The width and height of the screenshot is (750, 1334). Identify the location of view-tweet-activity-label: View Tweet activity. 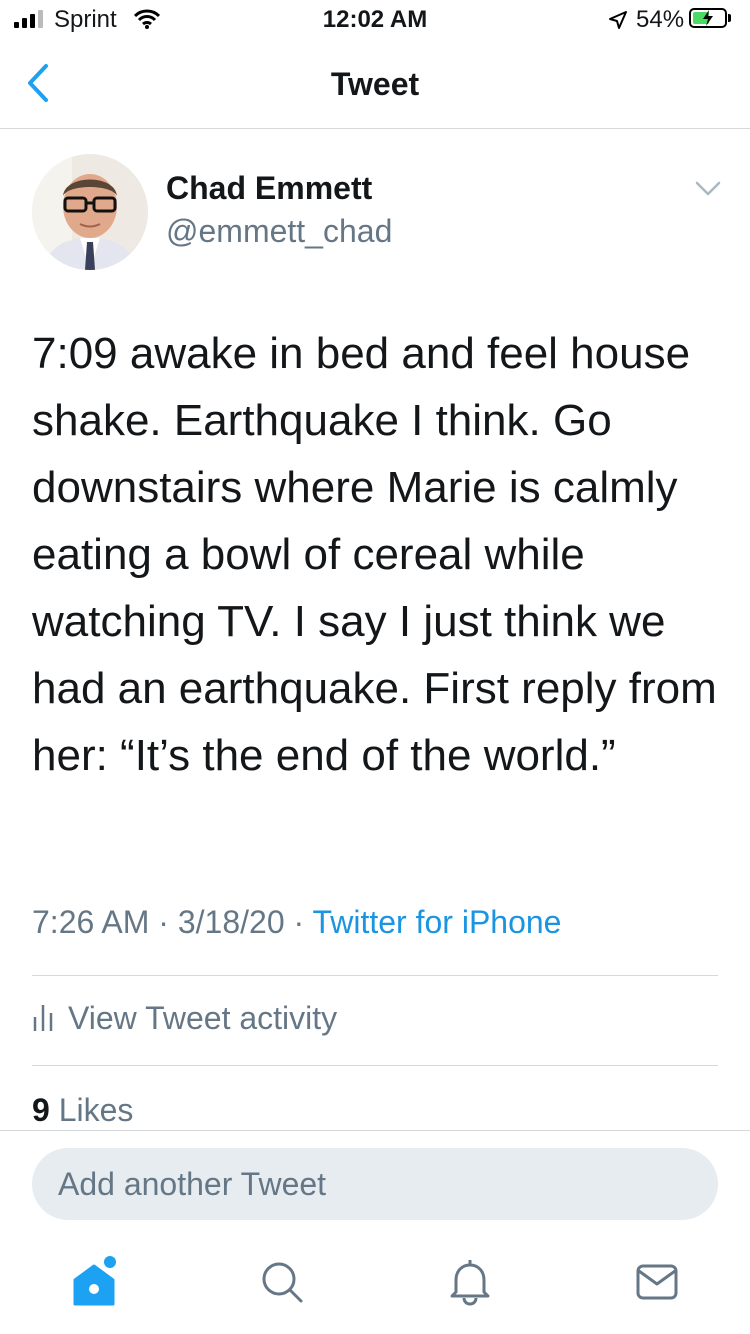
(203, 1018).